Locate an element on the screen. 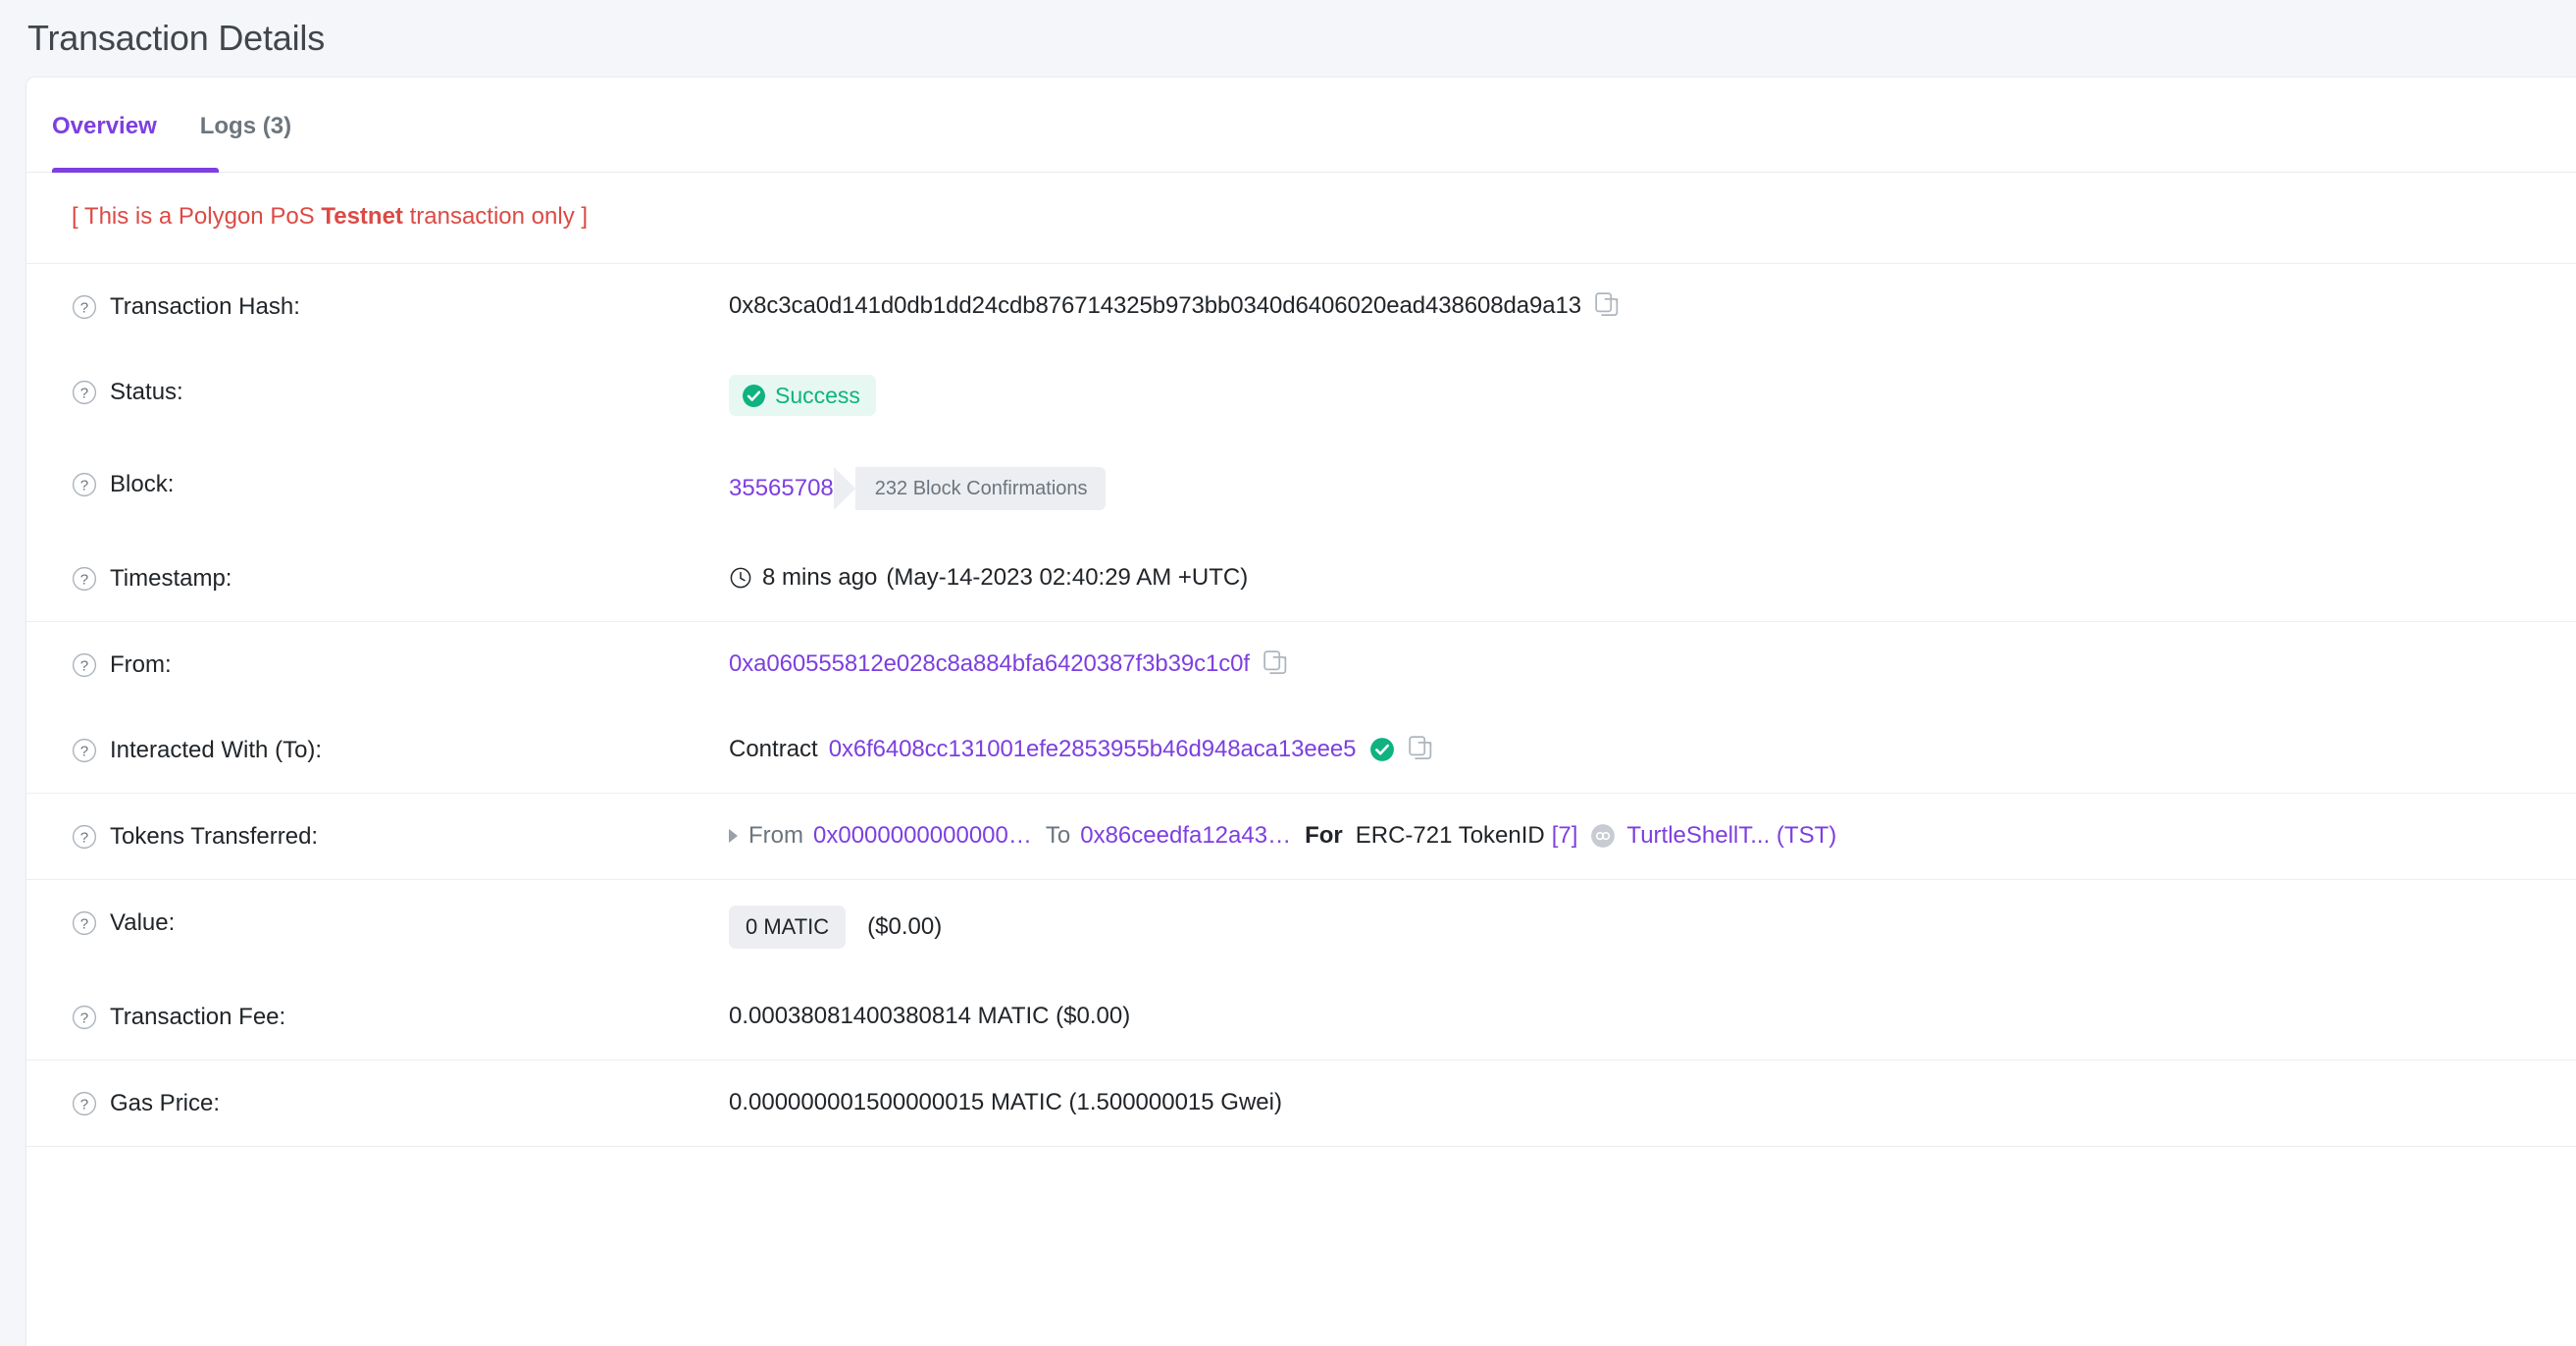 The width and height of the screenshot is (2576, 1346). testnet-notice-prefix: [ This is a Polygon PoS is located at coordinates (197, 216).